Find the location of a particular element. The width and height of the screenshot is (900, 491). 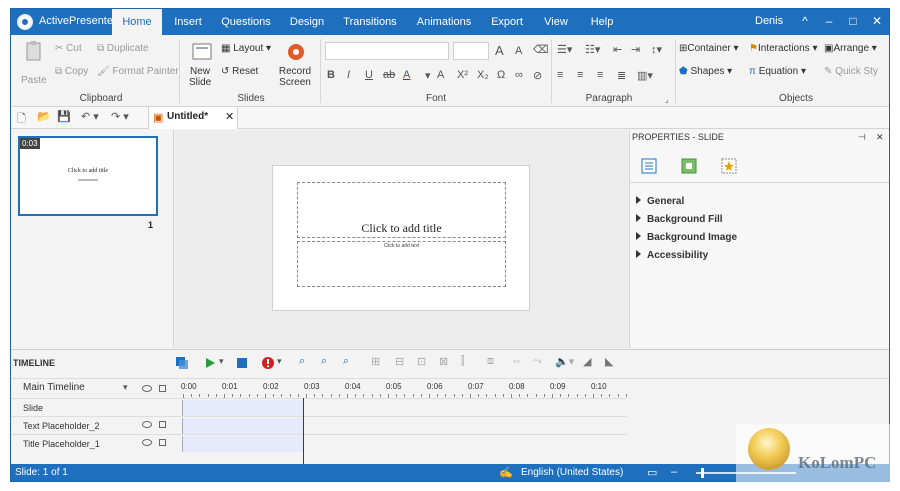

new-slide-icon is located at coordinates (202, 52).